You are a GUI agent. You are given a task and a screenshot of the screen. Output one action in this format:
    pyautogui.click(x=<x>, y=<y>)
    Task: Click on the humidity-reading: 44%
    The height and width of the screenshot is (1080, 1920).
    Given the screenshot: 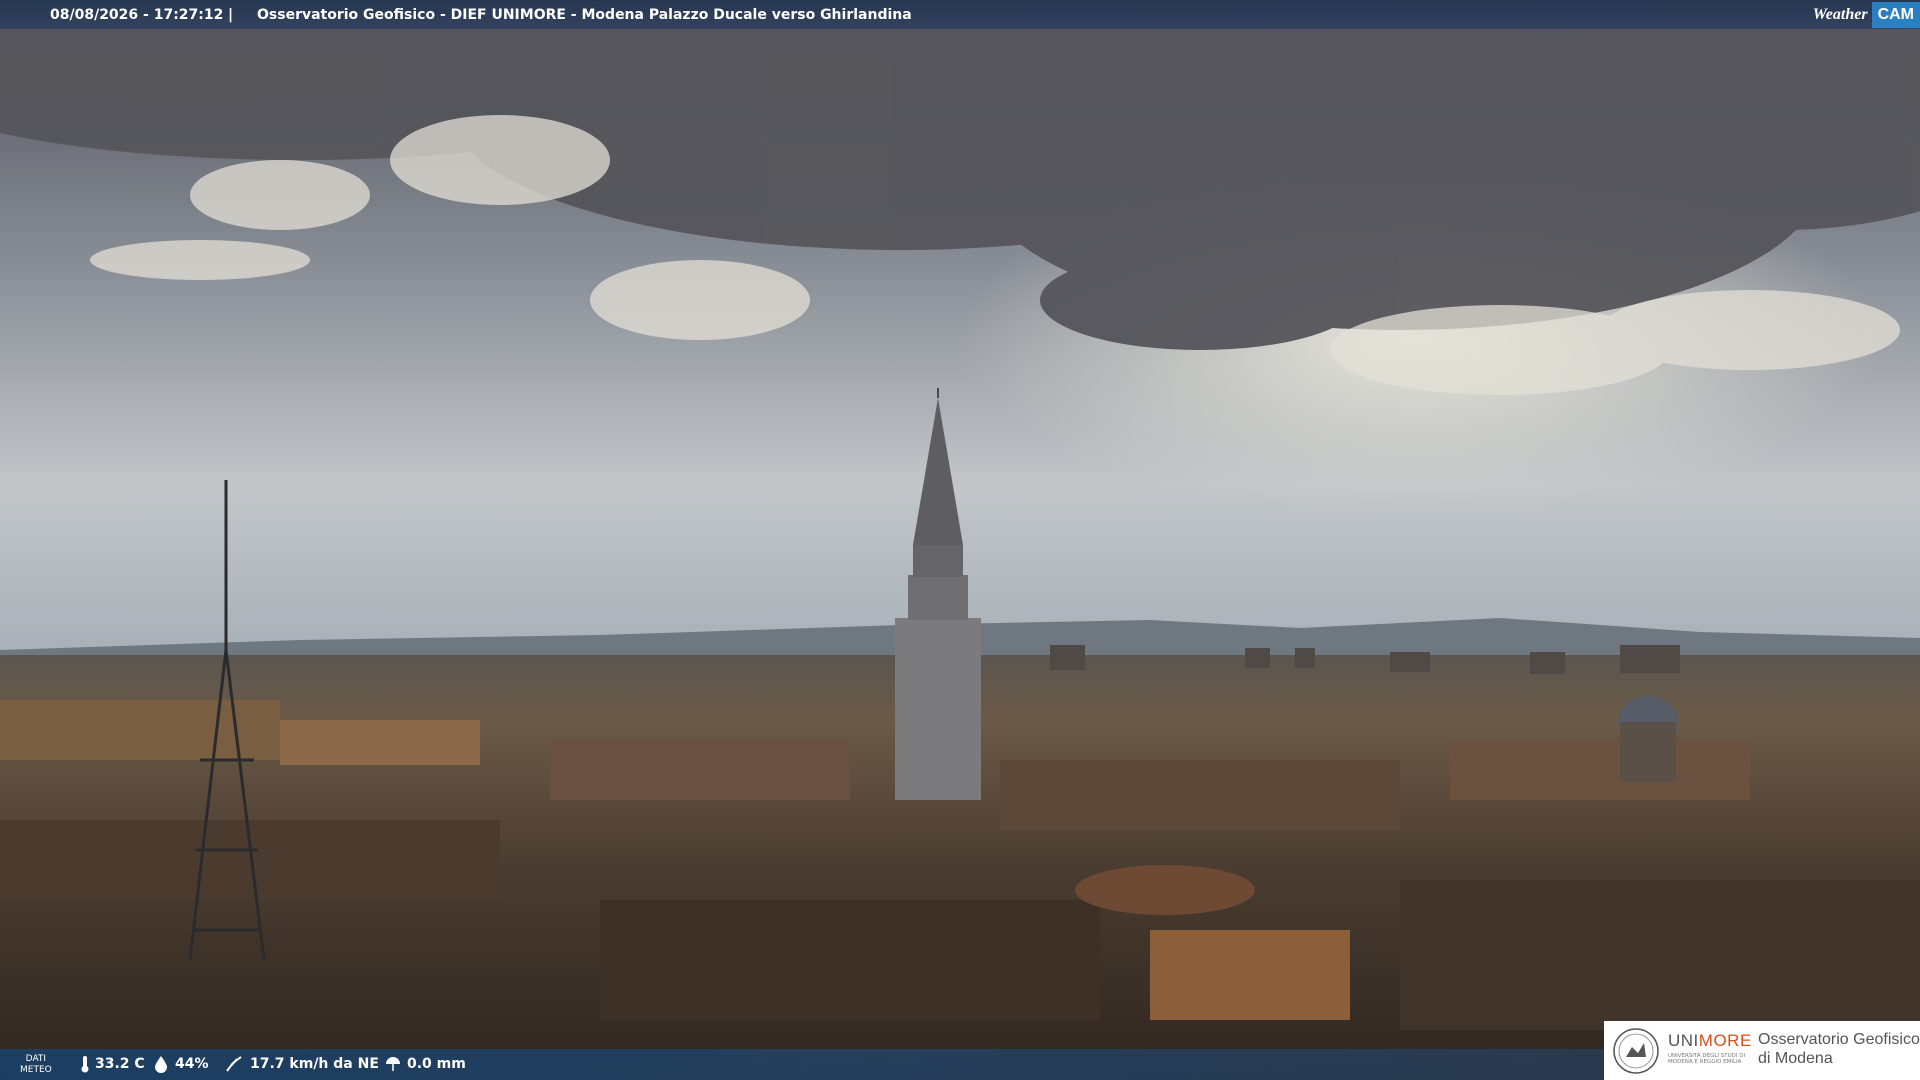 What is the action you would take?
    pyautogui.click(x=180, y=1064)
    